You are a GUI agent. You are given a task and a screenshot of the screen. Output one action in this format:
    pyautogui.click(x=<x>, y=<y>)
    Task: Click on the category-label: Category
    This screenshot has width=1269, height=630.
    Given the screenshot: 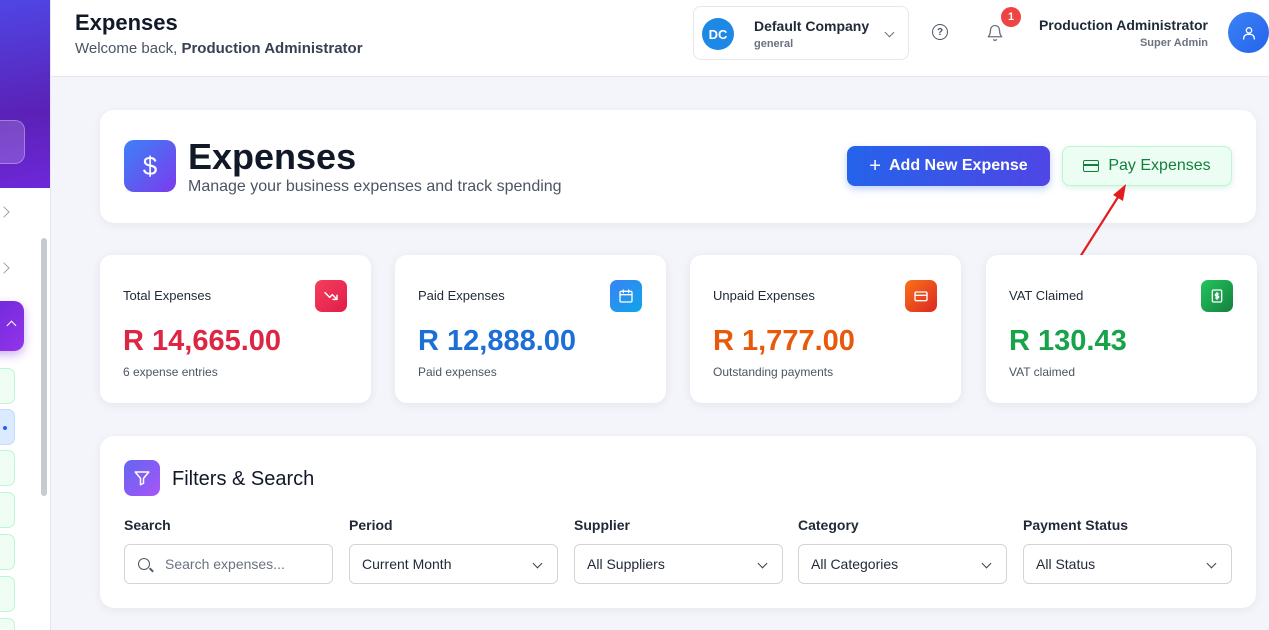 What is the action you would take?
    pyautogui.click(x=828, y=525)
    